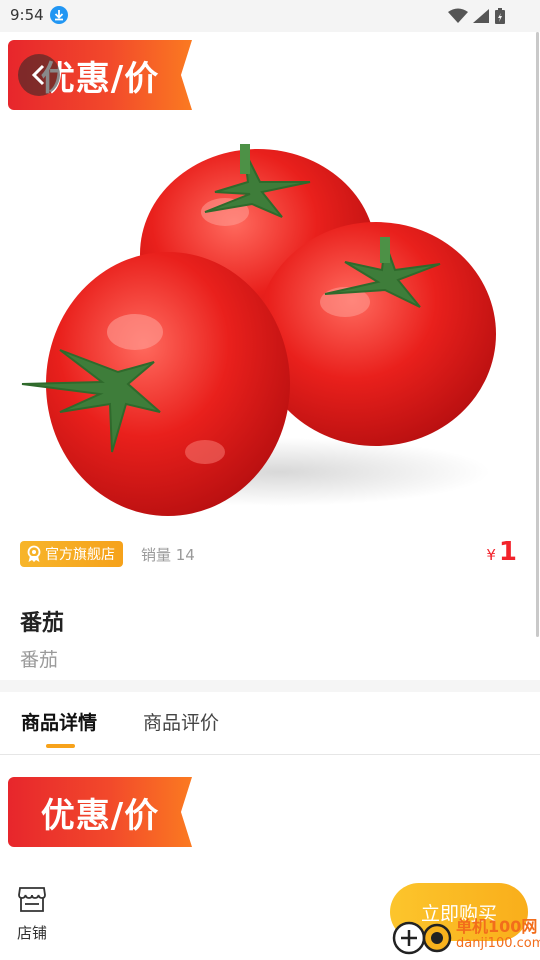 This screenshot has width=540, height=960. What do you see at coordinates (60, 746) in the screenshot?
I see `active-tab-indicator` at bounding box center [60, 746].